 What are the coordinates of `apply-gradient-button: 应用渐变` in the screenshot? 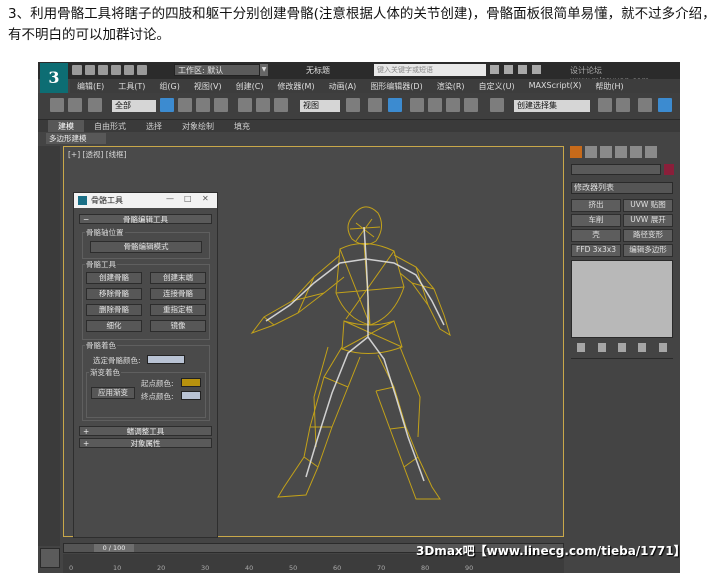 It's located at (113, 393).